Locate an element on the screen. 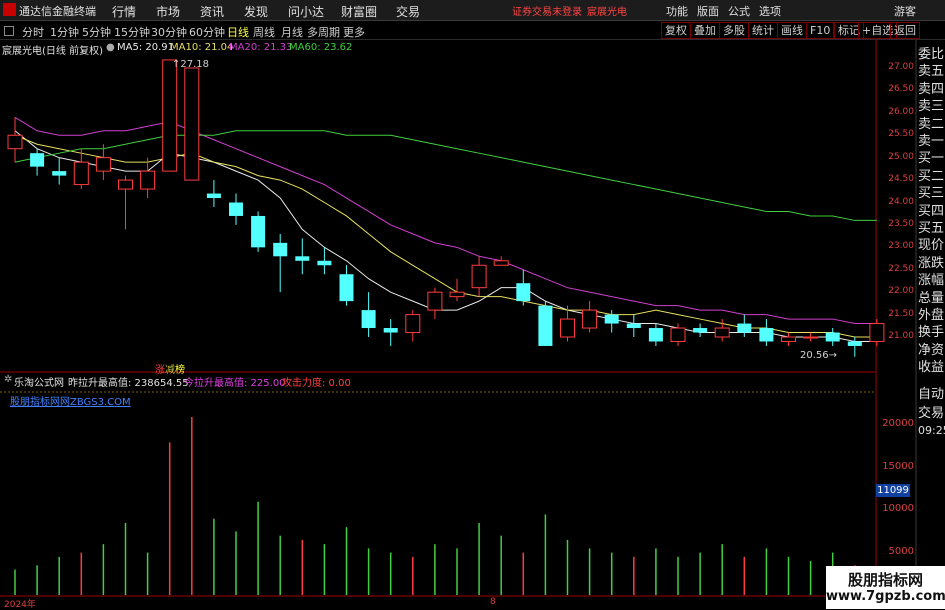 This screenshot has height=610, width=945. gear-icon: ✲ is located at coordinates (8, 379).